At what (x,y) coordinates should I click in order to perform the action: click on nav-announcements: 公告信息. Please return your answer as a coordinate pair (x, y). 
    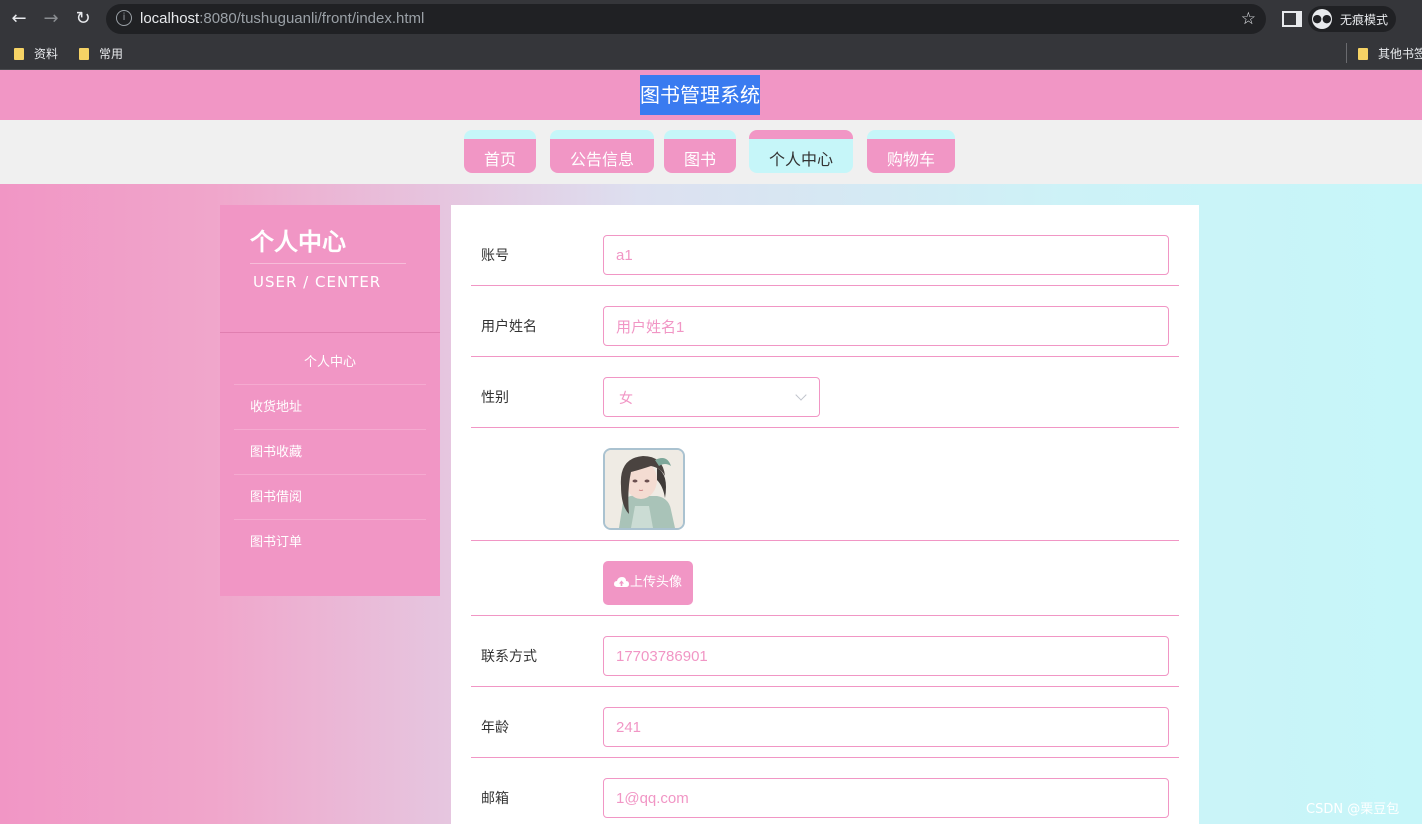
    Looking at the image, I should click on (602, 151).